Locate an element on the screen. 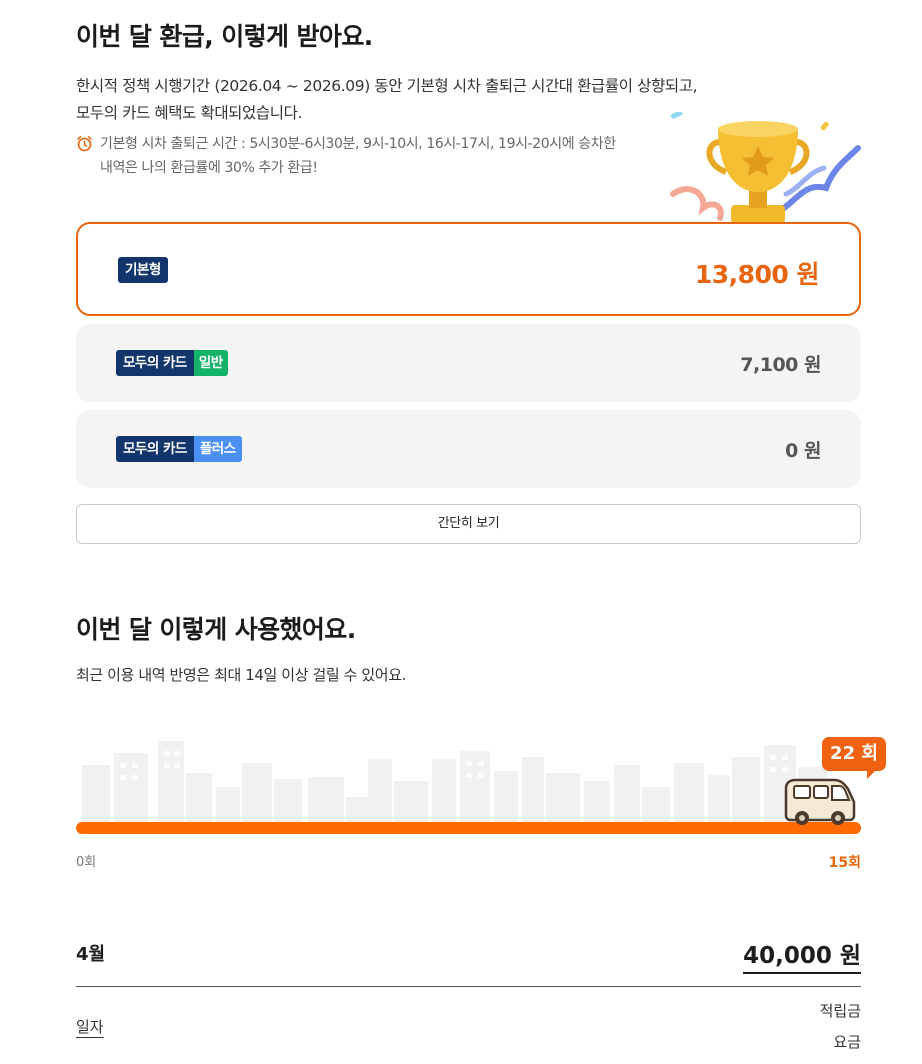 This screenshot has width=922, height=1064. city-skyline-illustration is located at coordinates (468, 781).